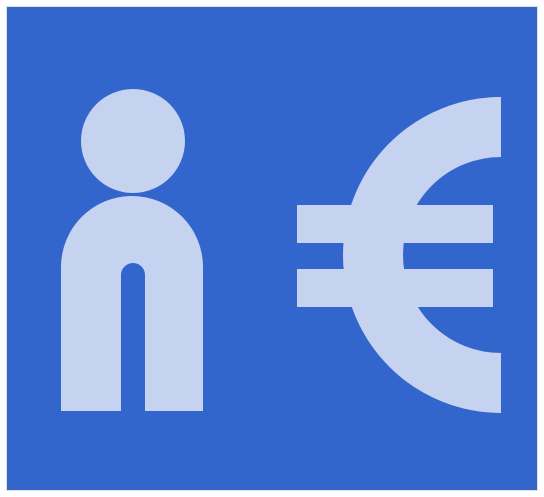 The height and width of the screenshot is (497, 544). Describe the element at coordinates (133, 141) in the screenshot. I see `info-dot-shape` at that location.